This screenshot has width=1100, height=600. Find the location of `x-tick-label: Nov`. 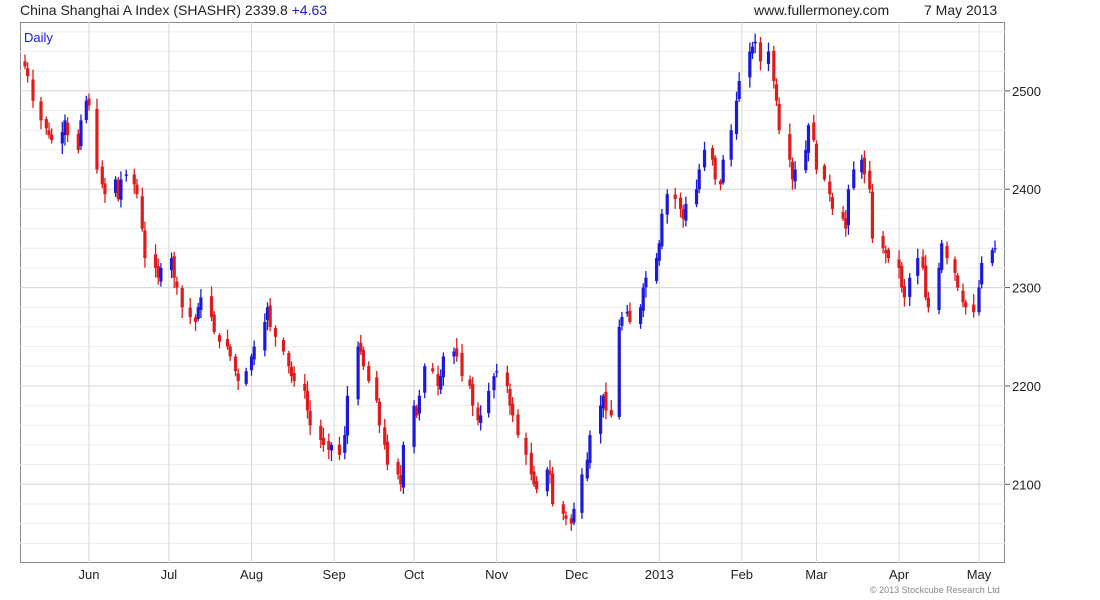

x-tick-label: Nov is located at coordinates (497, 574).